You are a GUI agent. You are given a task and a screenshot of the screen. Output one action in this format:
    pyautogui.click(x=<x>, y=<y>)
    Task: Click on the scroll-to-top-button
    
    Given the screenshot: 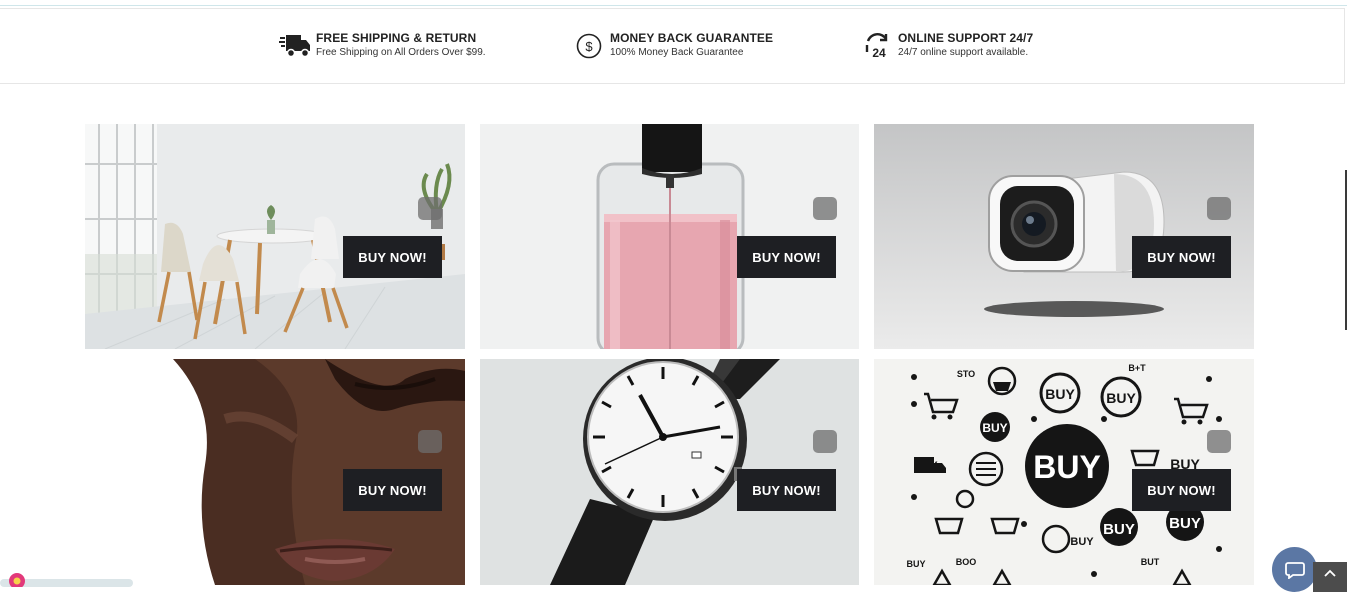 What is the action you would take?
    pyautogui.click(x=1330, y=577)
    